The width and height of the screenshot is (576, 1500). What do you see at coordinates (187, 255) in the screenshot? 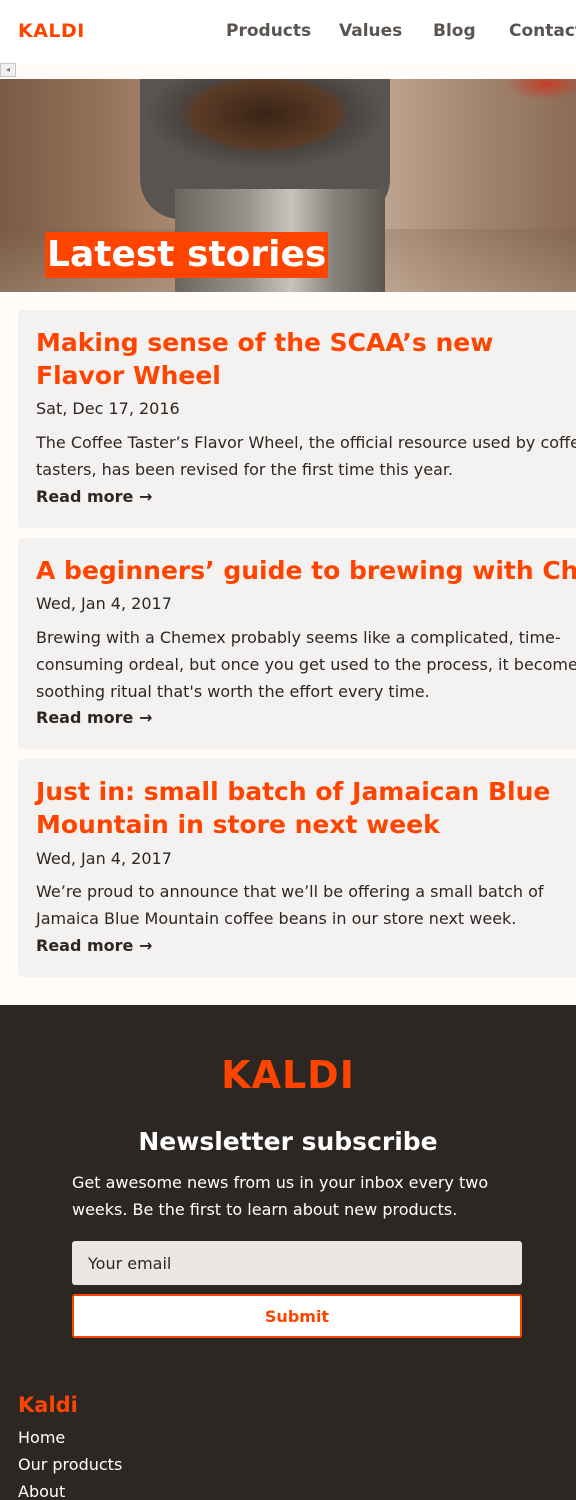
I see `page-title: Latest stories` at bounding box center [187, 255].